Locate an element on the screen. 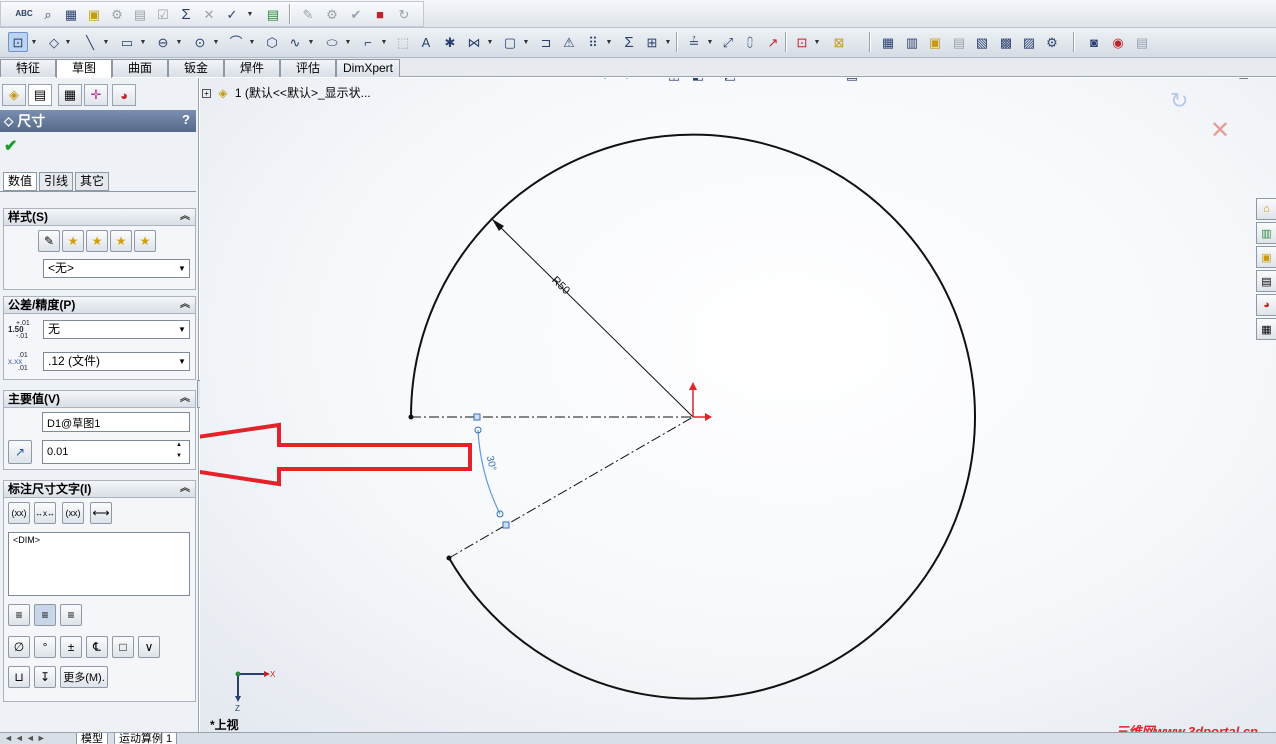  add-style-icon: ★ is located at coordinates (73, 241).